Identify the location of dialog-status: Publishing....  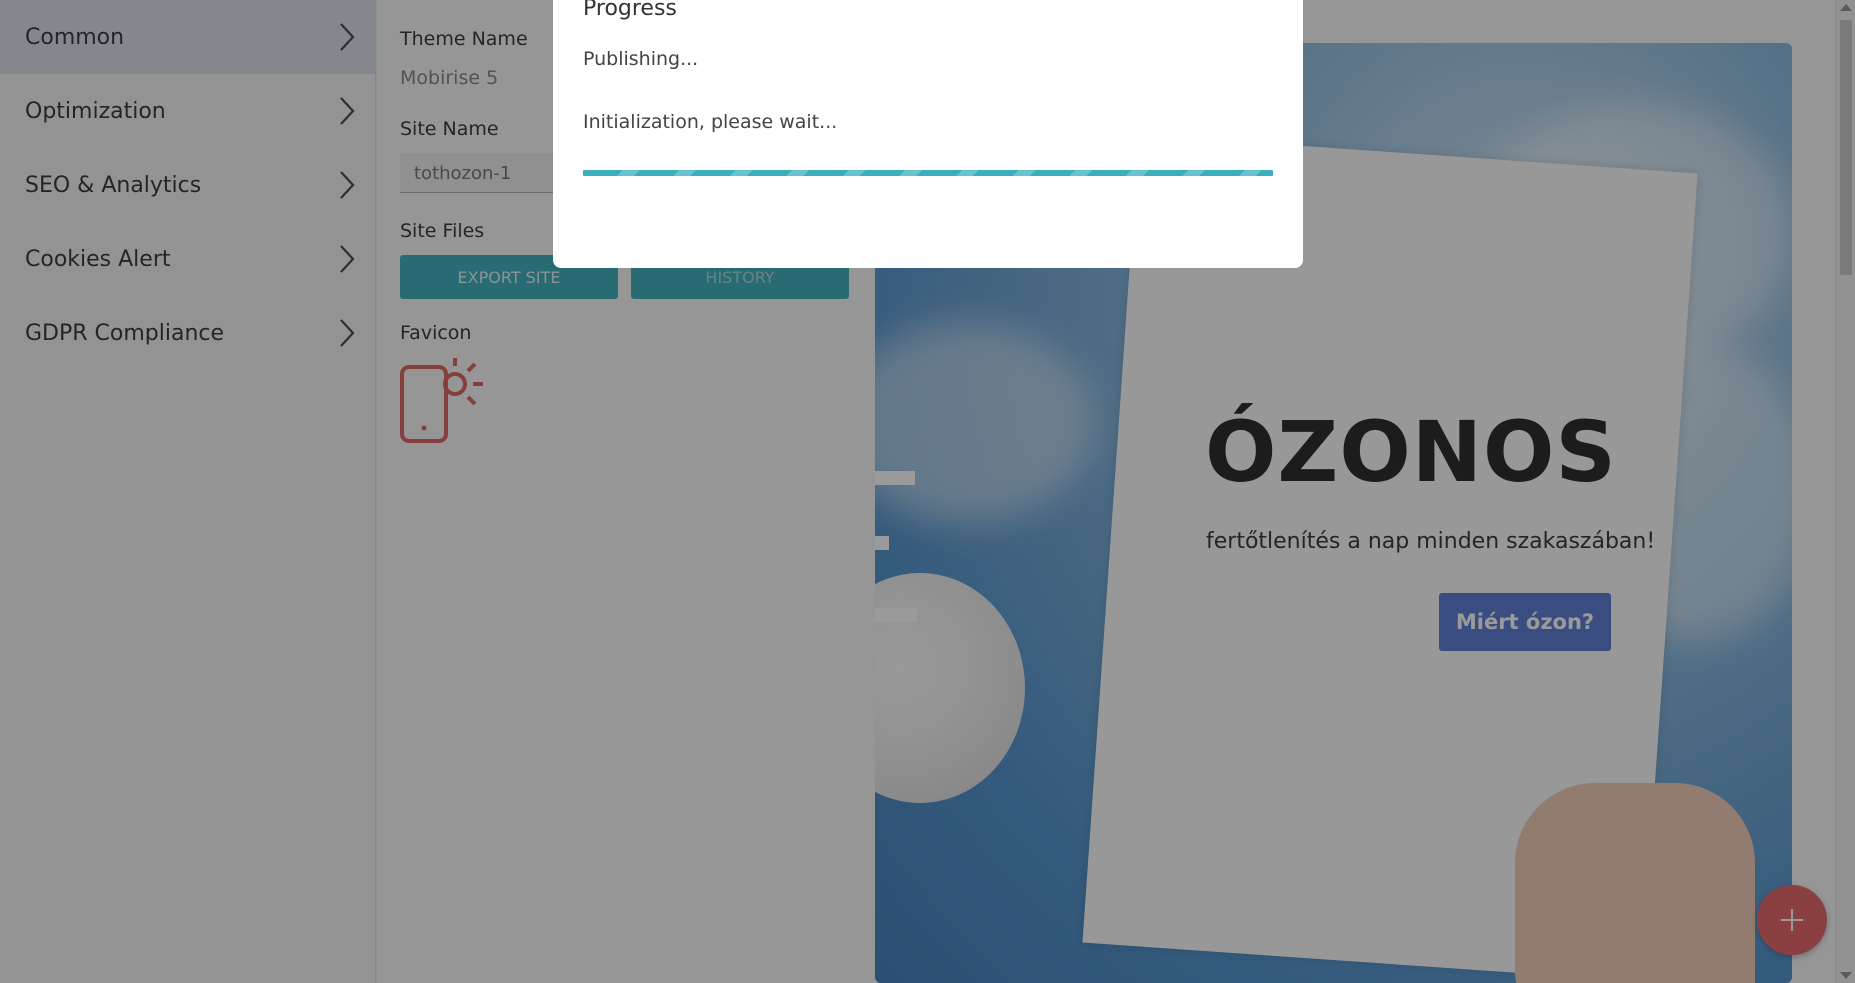
(641, 59).